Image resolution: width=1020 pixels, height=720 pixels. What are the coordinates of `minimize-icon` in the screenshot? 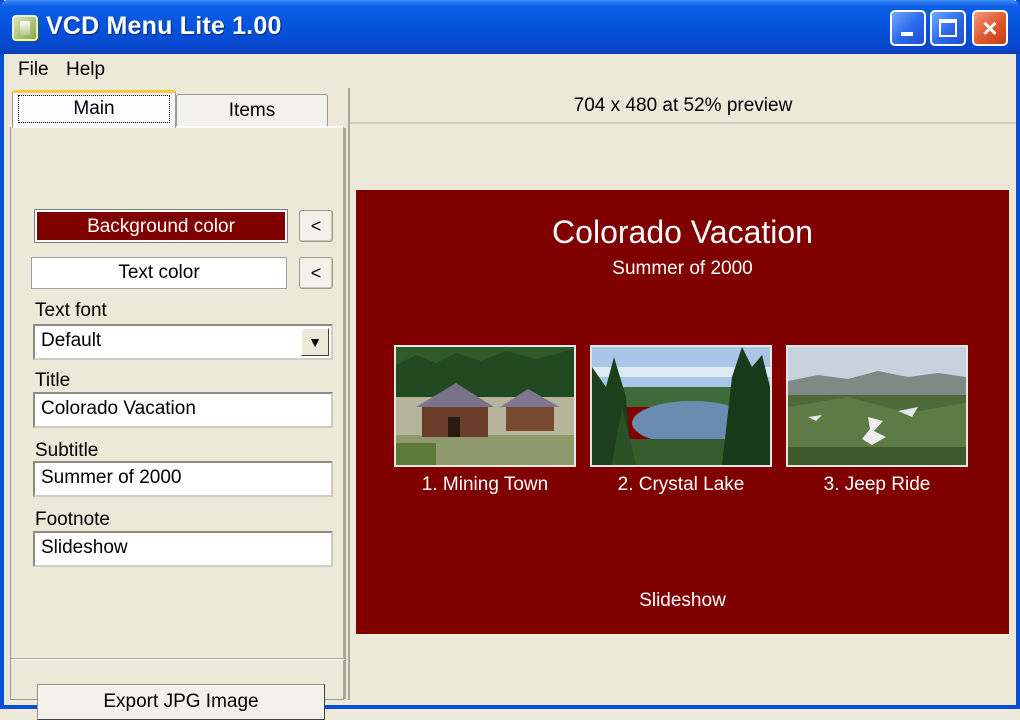 It's located at (907, 34).